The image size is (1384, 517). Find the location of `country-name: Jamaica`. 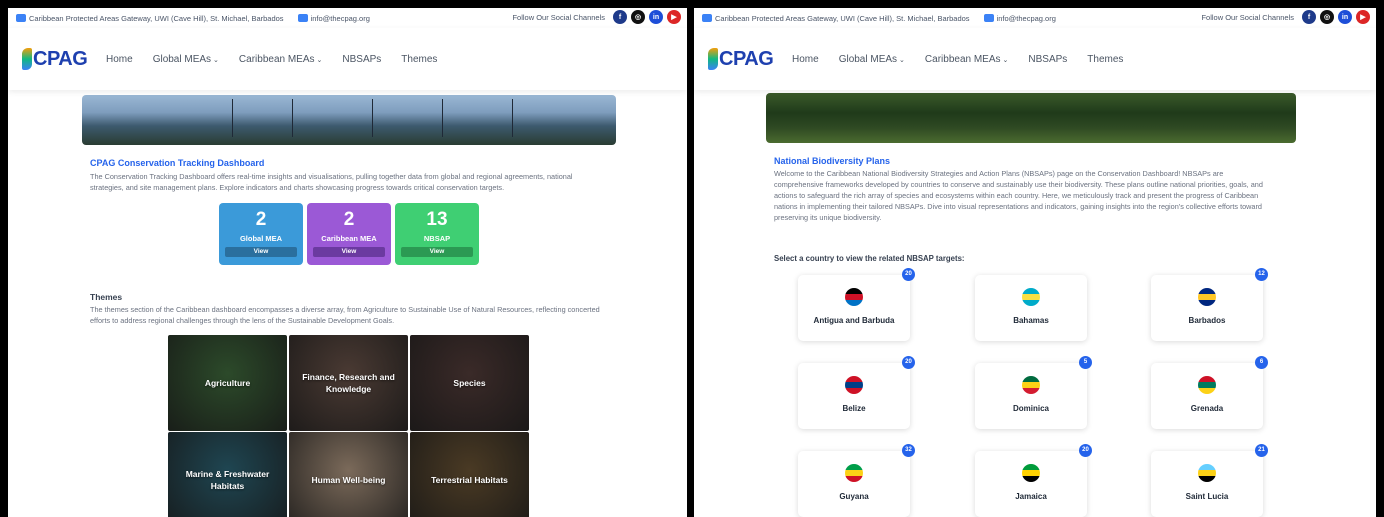

country-name: Jamaica is located at coordinates (1031, 496).